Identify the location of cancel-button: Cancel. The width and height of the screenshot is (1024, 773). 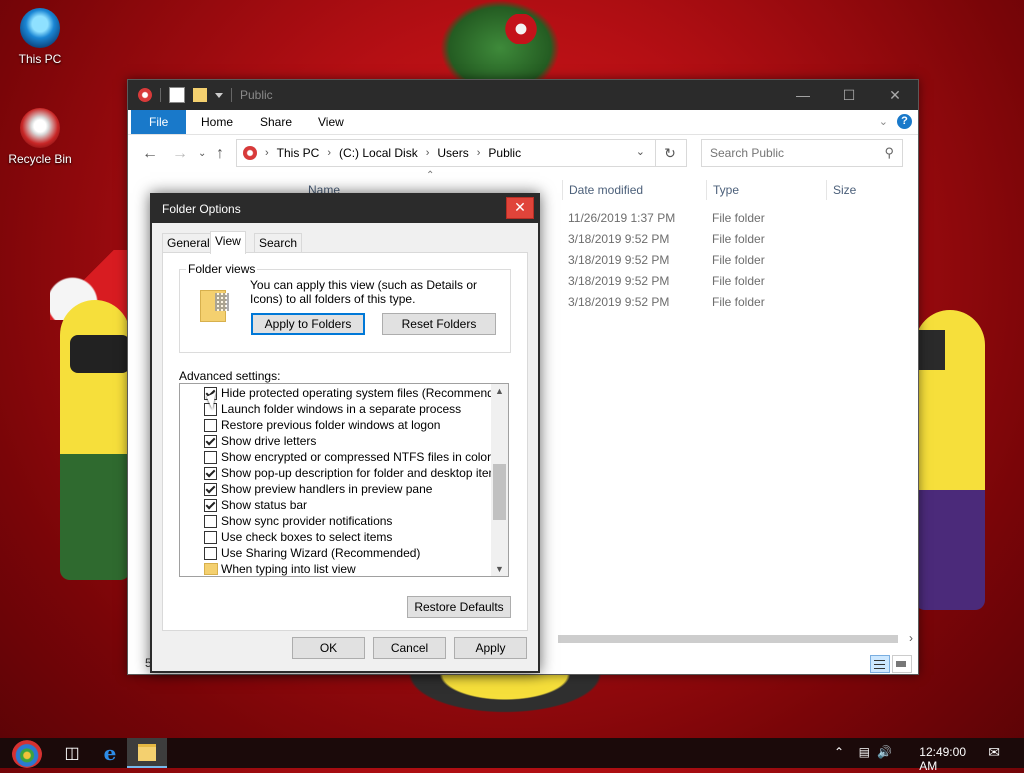
(409, 648).